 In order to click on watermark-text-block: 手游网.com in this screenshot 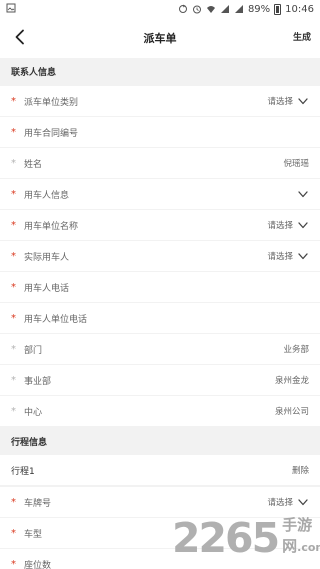, I will do `click(301, 535)`.